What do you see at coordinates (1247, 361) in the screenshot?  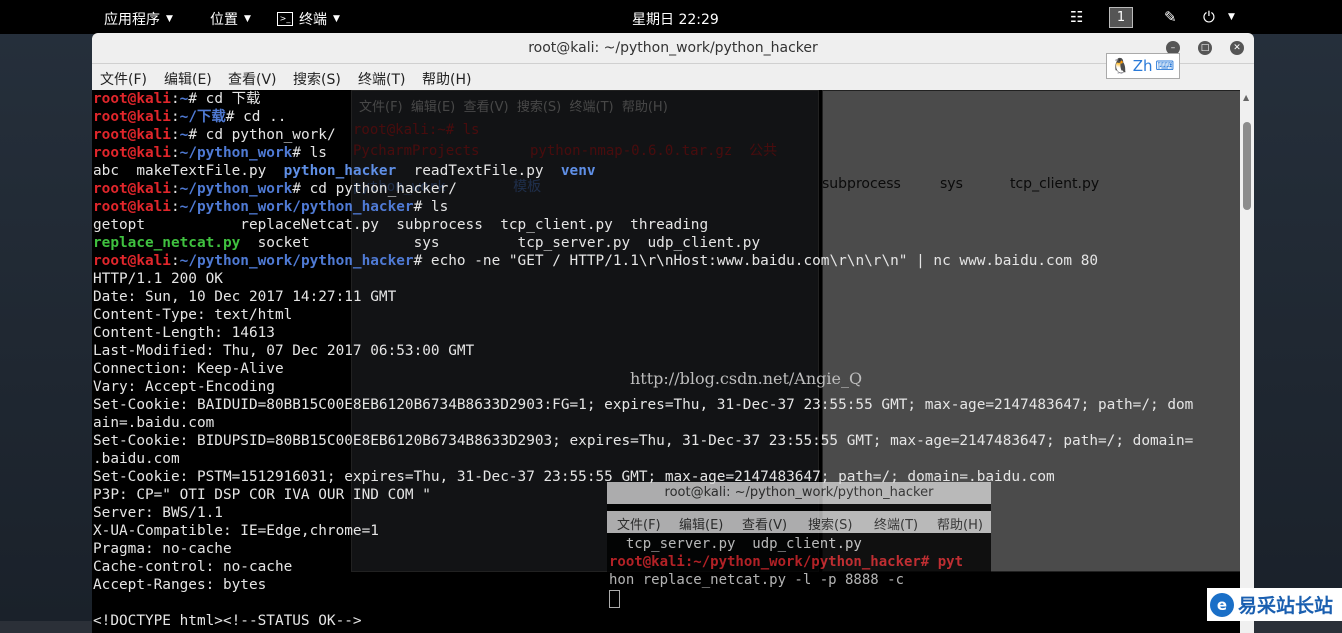 I see `terminal-scrollbar: ▲` at bounding box center [1247, 361].